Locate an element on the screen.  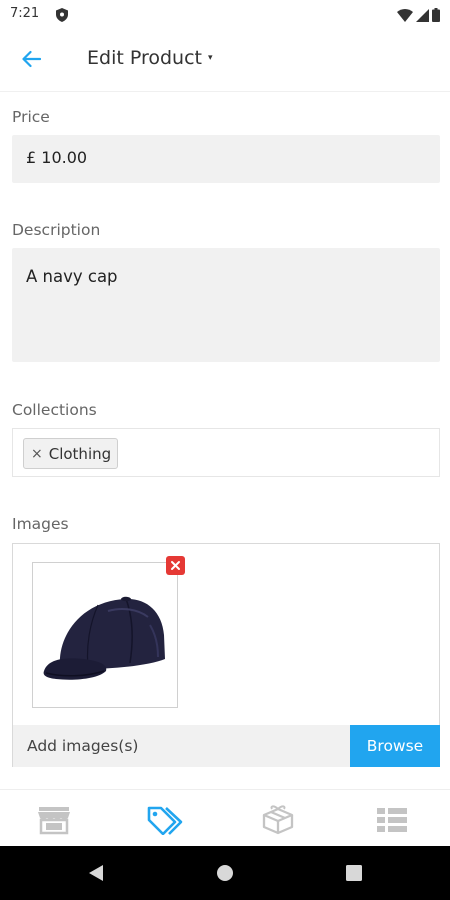
collections-label: Collections is located at coordinates (54, 410).